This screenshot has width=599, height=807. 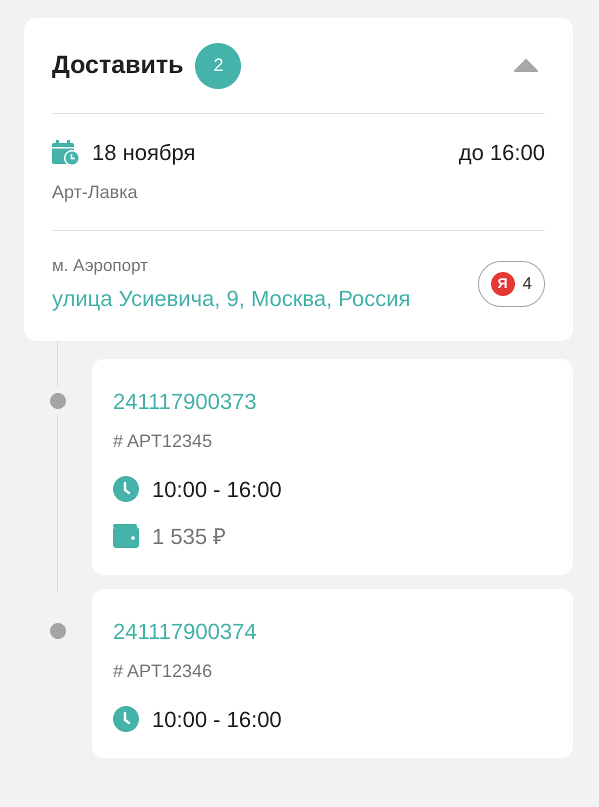 What do you see at coordinates (218, 65) in the screenshot?
I see `count-badge: 2` at bounding box center [218, 65].